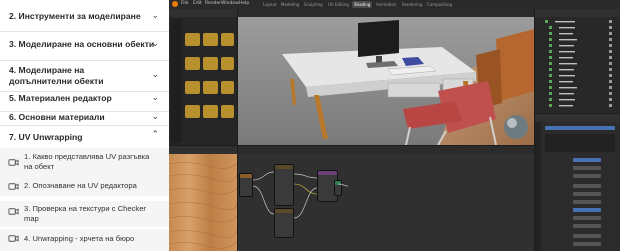 The width and height of the screenshot is (620, 251). What do you see at coordinates (580, 128) in the screenshot?
I see `material-slot-selected` at bounding box center [580, 128].